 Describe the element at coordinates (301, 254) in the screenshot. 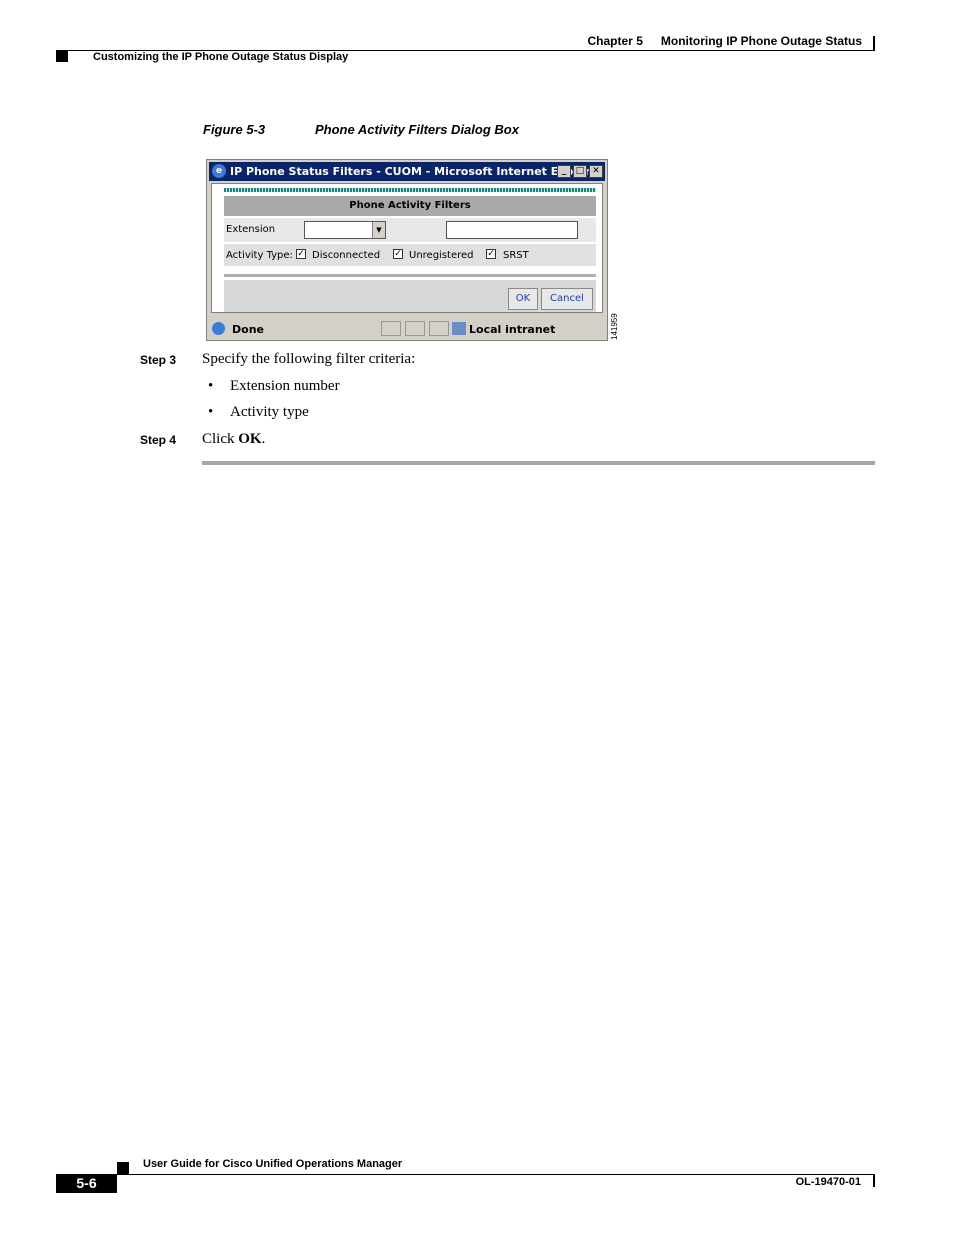

I see `disconnected-checkbox: ✓` at that location.